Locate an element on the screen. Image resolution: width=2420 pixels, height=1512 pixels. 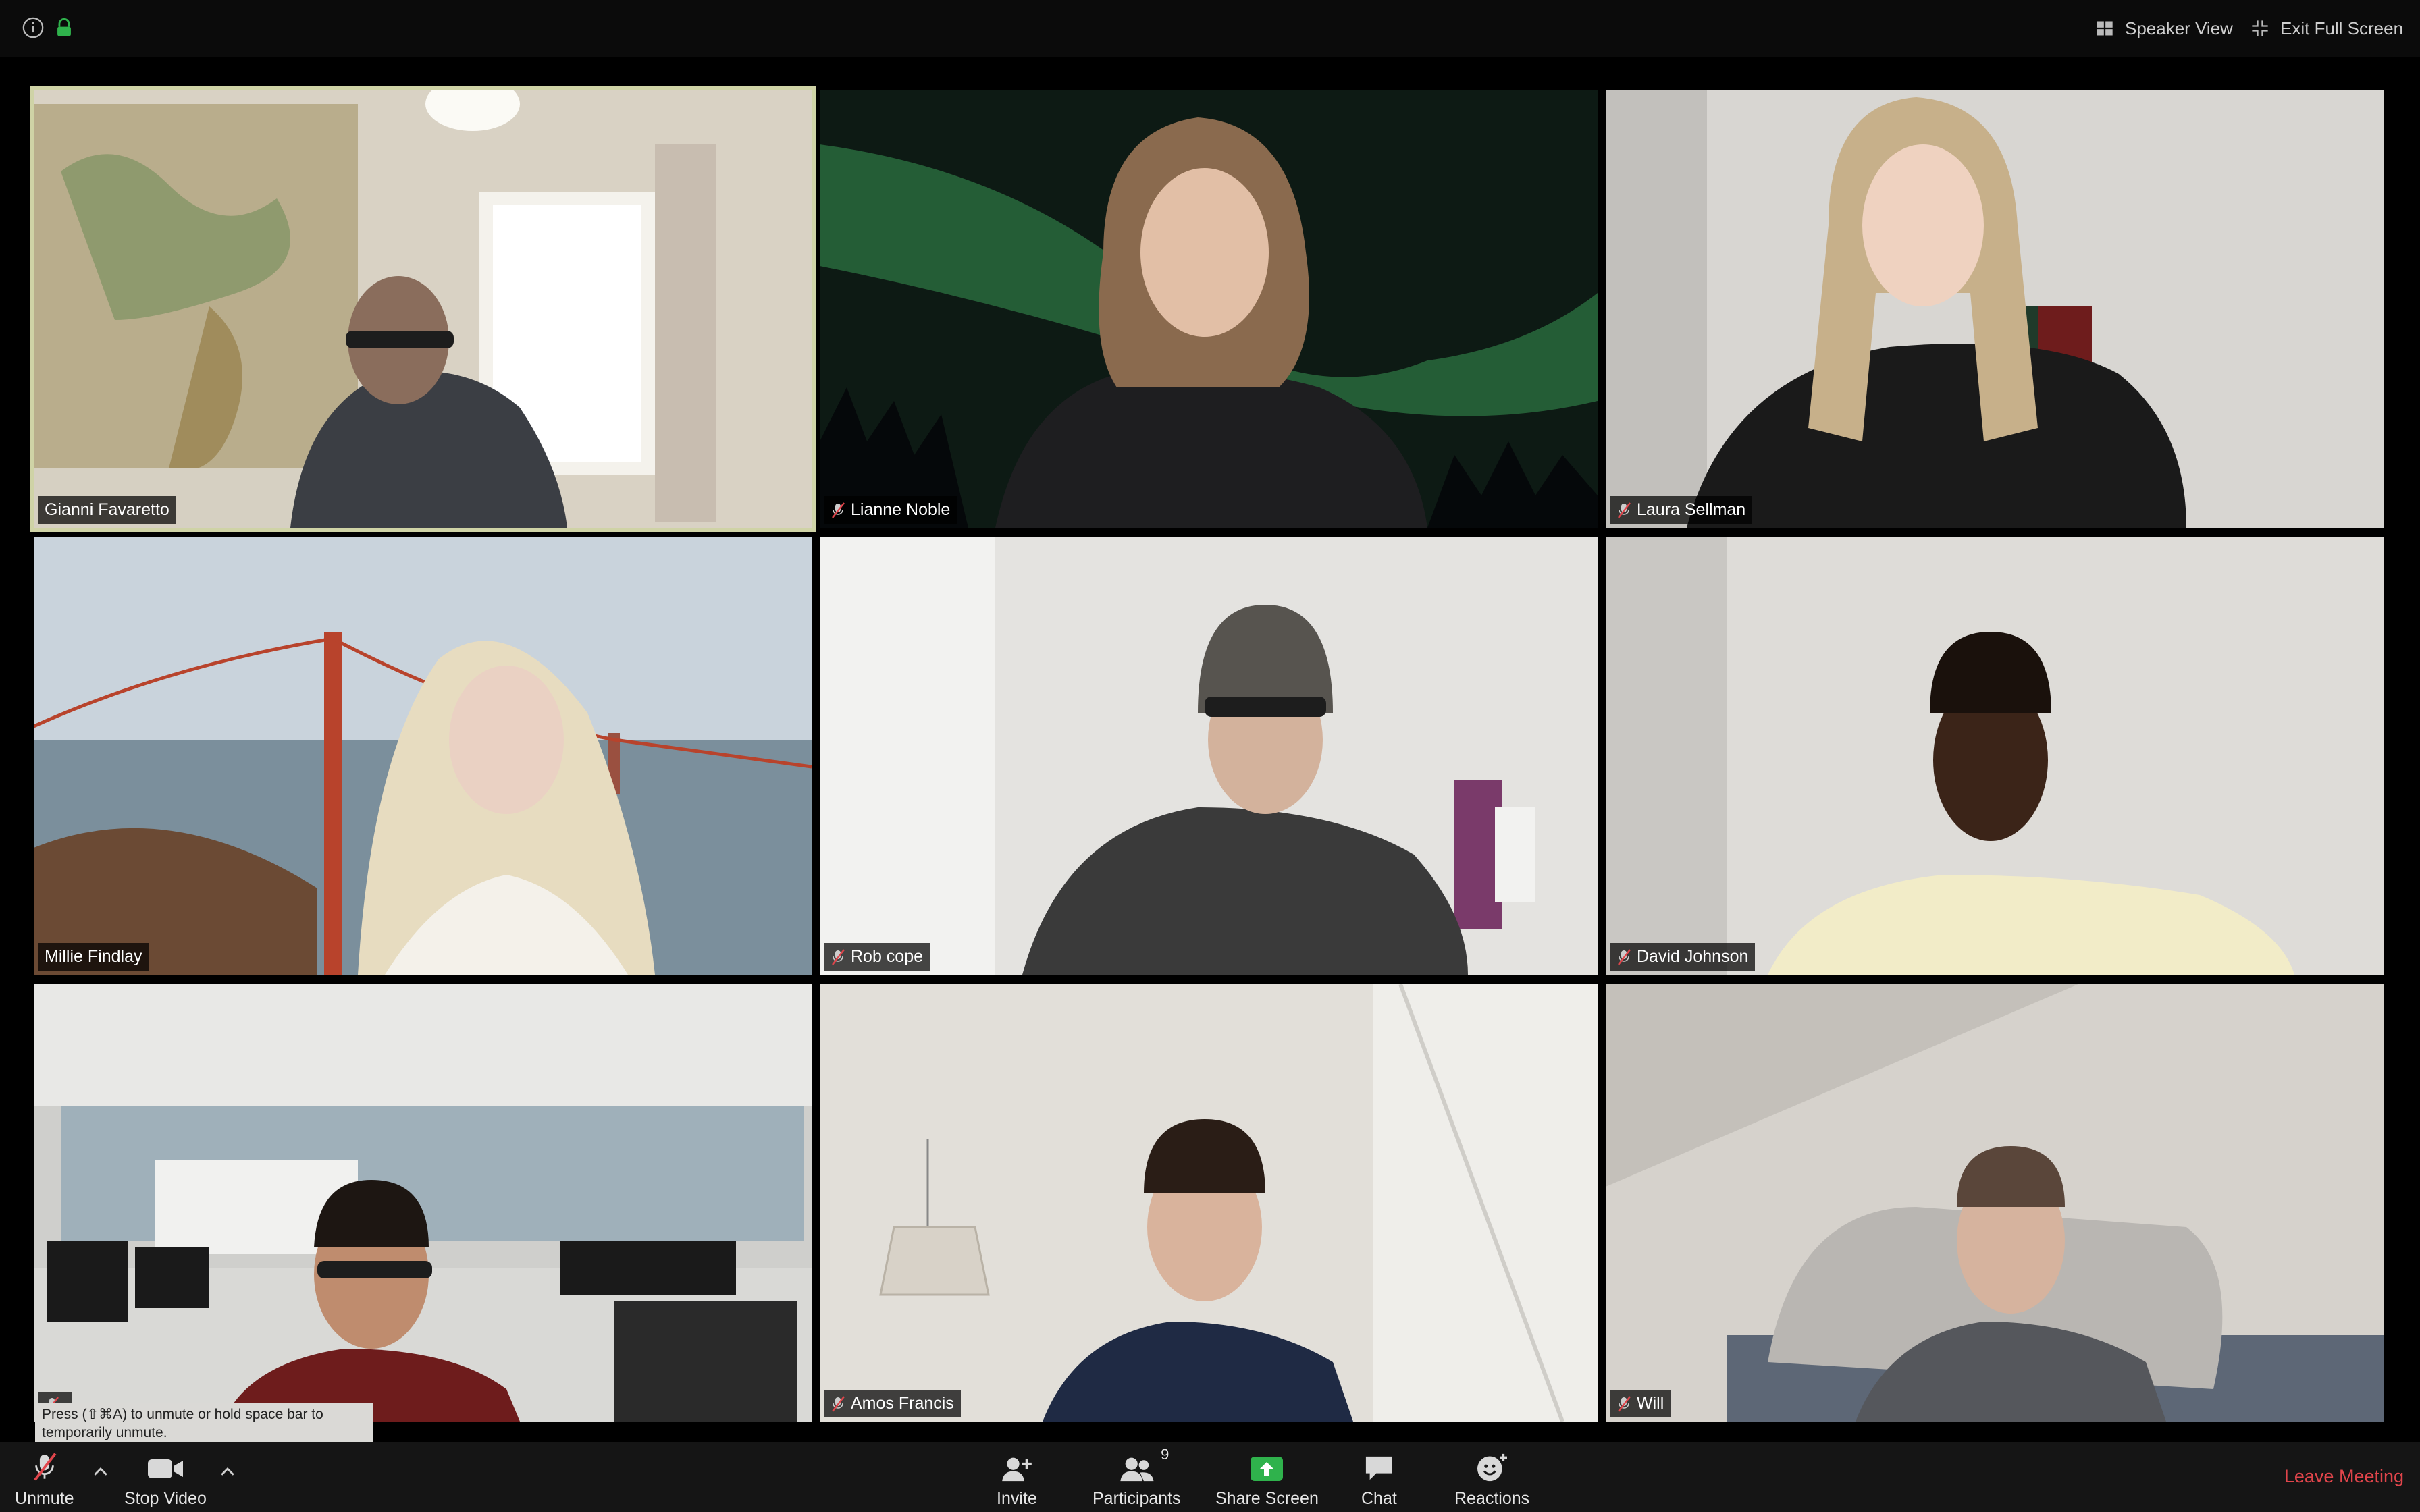
video-tile-millie-findlay: Millie Findlay is located at coordinates (423, 756).